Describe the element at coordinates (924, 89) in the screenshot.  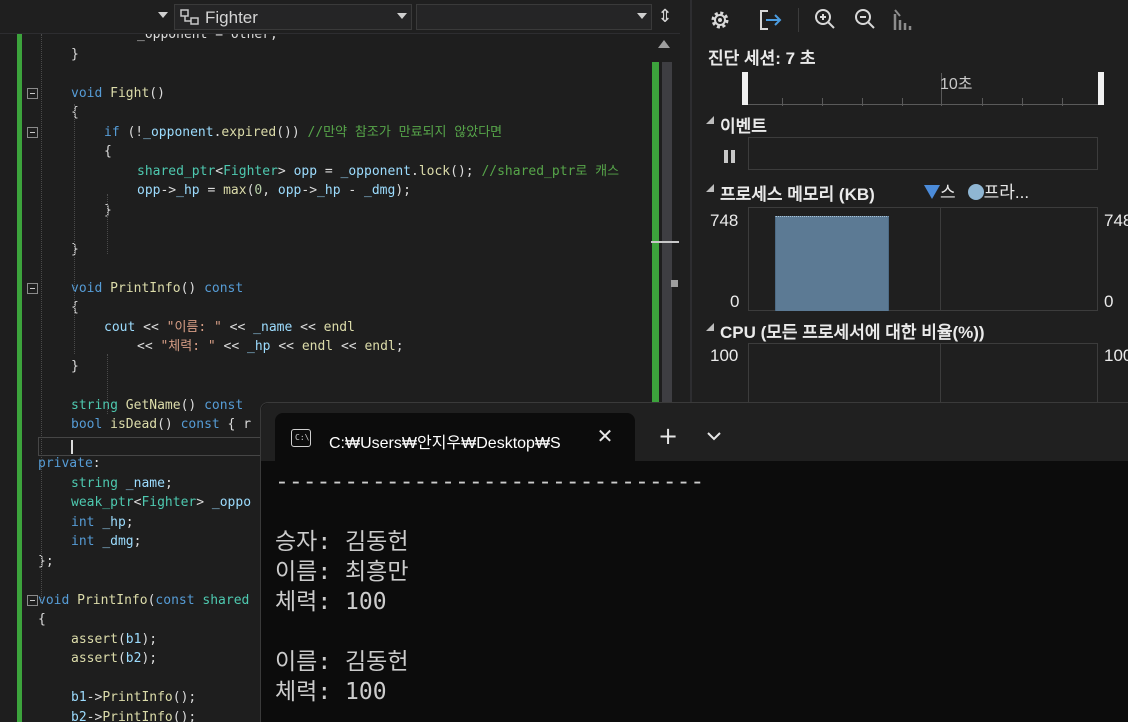
I see `timeline-ruler` at that location.